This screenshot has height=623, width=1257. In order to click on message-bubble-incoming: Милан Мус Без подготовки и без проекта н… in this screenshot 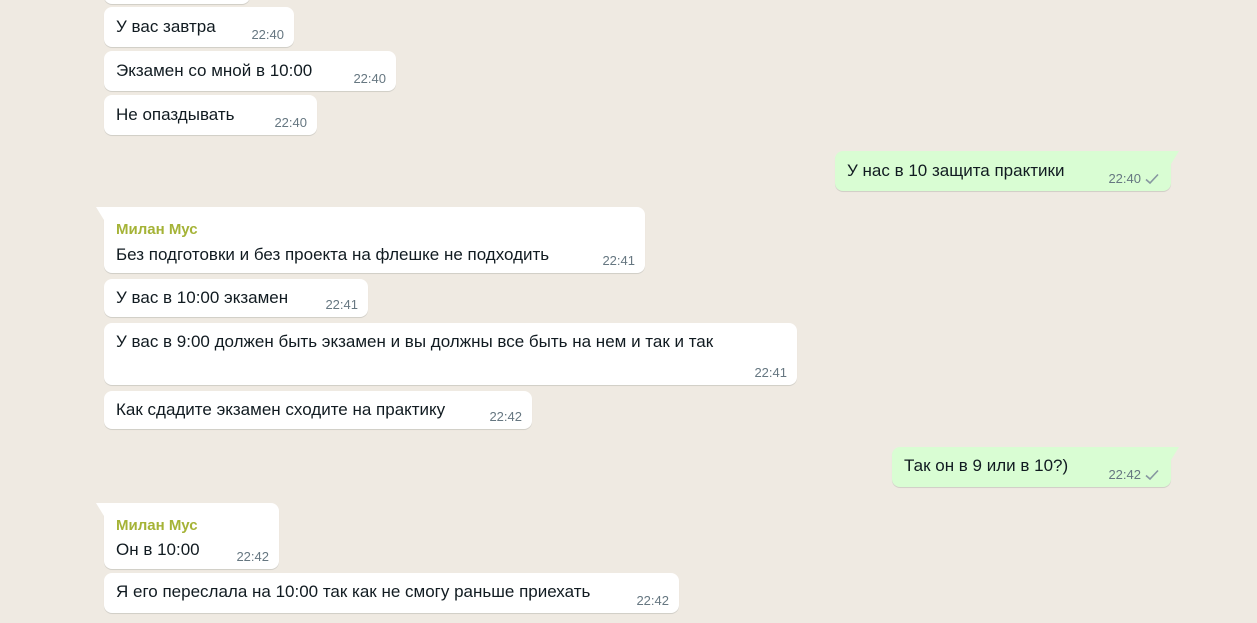, I will do `click(370, 240)`.